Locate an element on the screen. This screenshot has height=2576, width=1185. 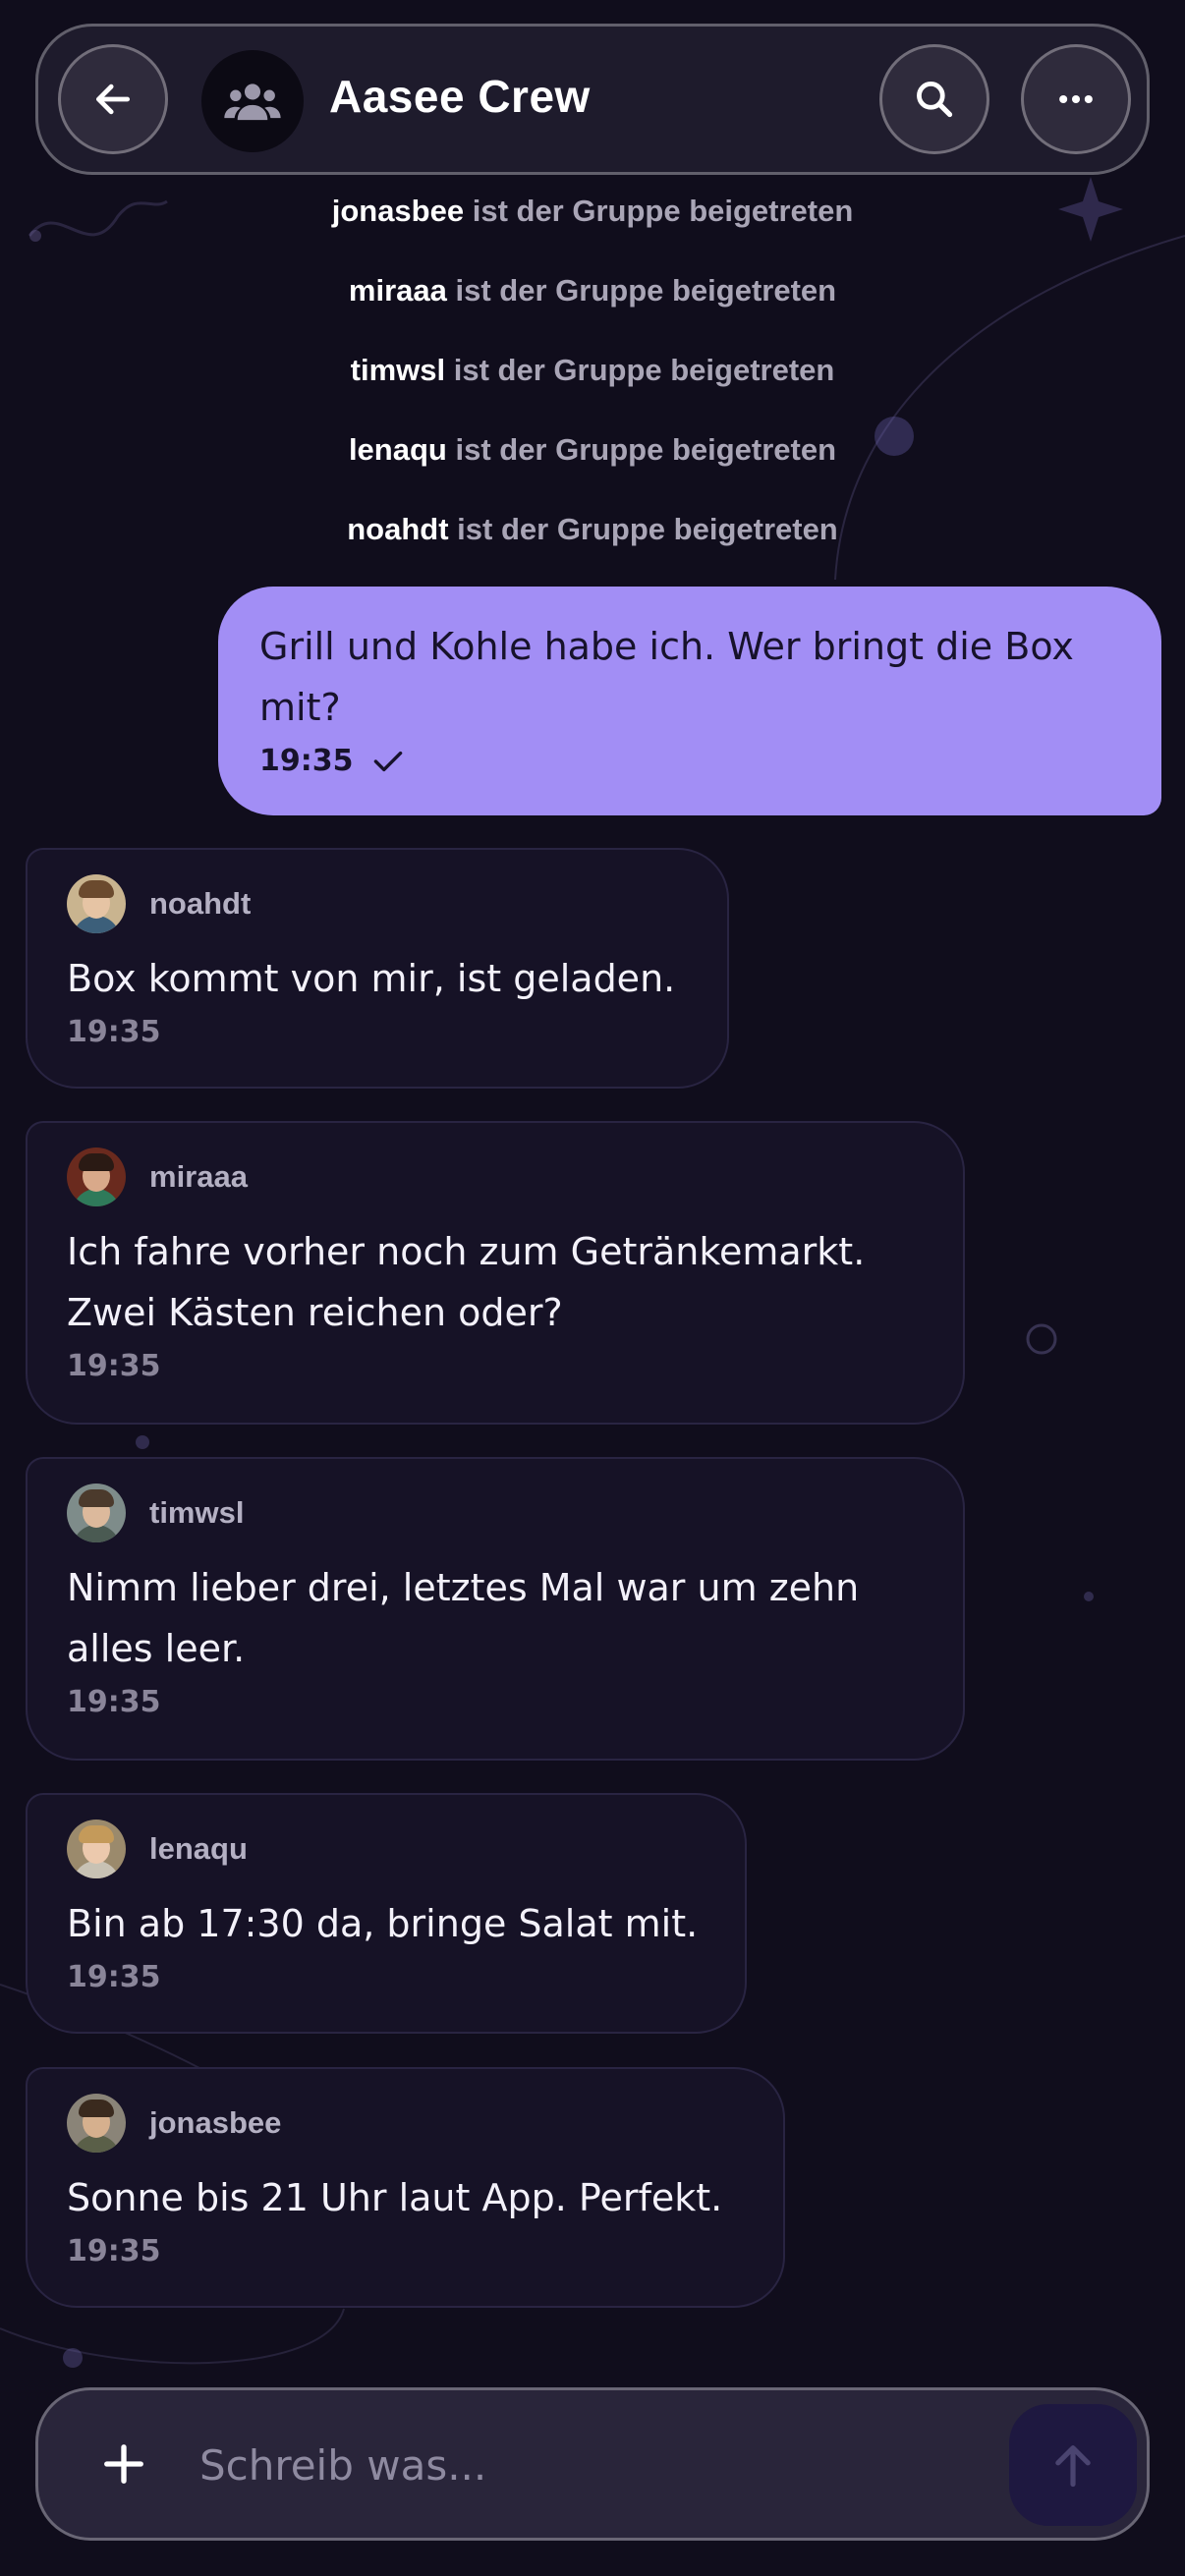
system-message-user: miraaa is located at coordinates (398, 290).